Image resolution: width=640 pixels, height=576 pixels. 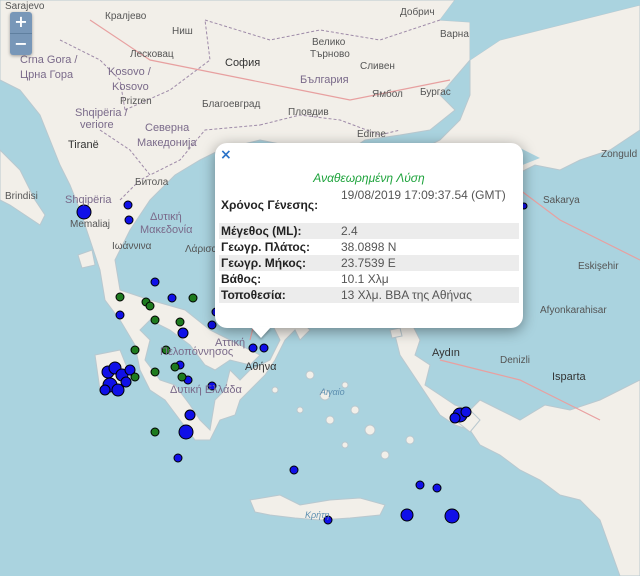 I want to click on label-tarnovo: Търново, so click(x=330, y=54).